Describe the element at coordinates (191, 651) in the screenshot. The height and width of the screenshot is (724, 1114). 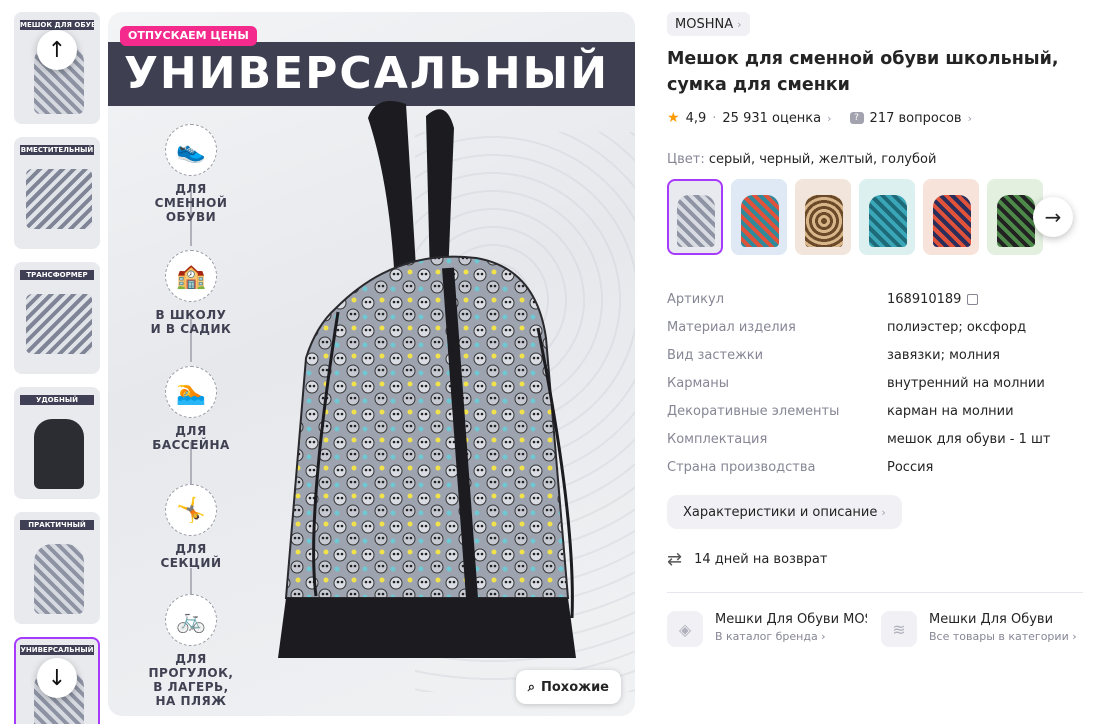
I see `feature-walks: 🚲 ДЛЯ ПРОГУЛОК, В ЛАГЕРЬ, НА ПЛЯЖ` at that location.